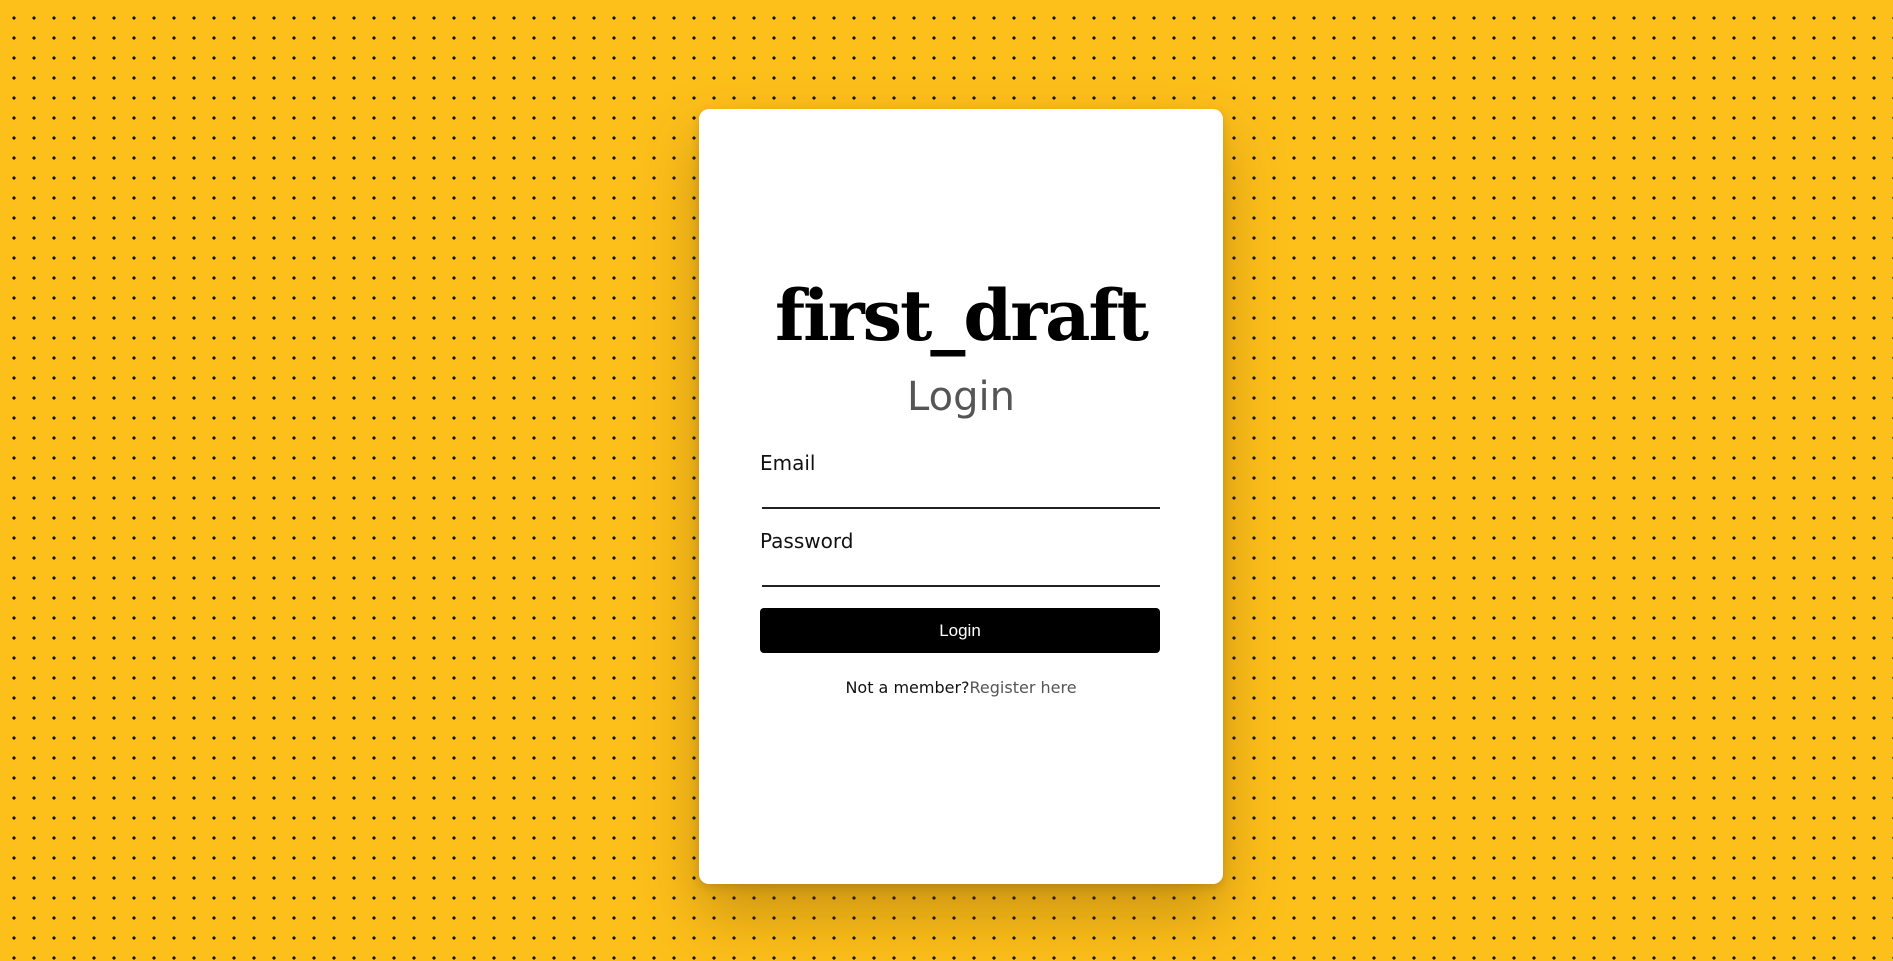 The image size is (1893, 961). I want to click on password-field-group: Password, so click(961, 558).